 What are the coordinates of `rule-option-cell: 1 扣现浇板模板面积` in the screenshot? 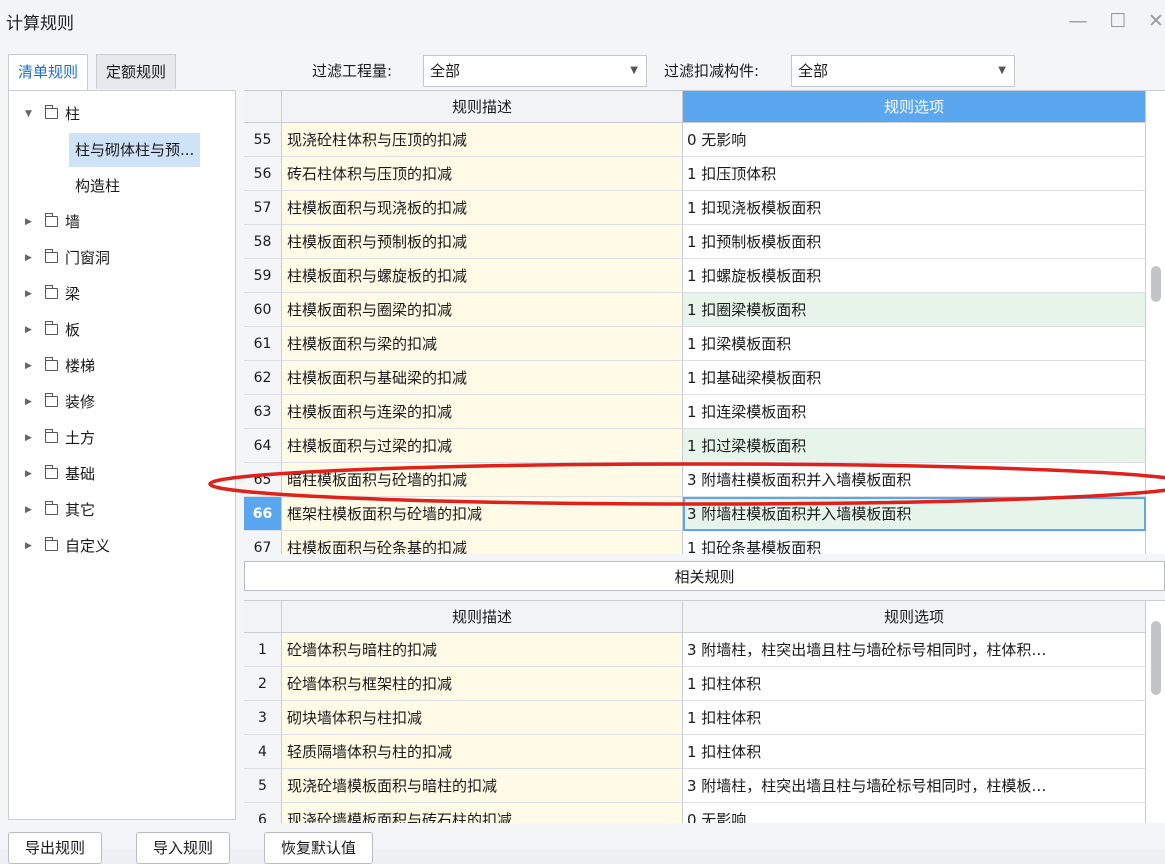 It's located at (914, 208).